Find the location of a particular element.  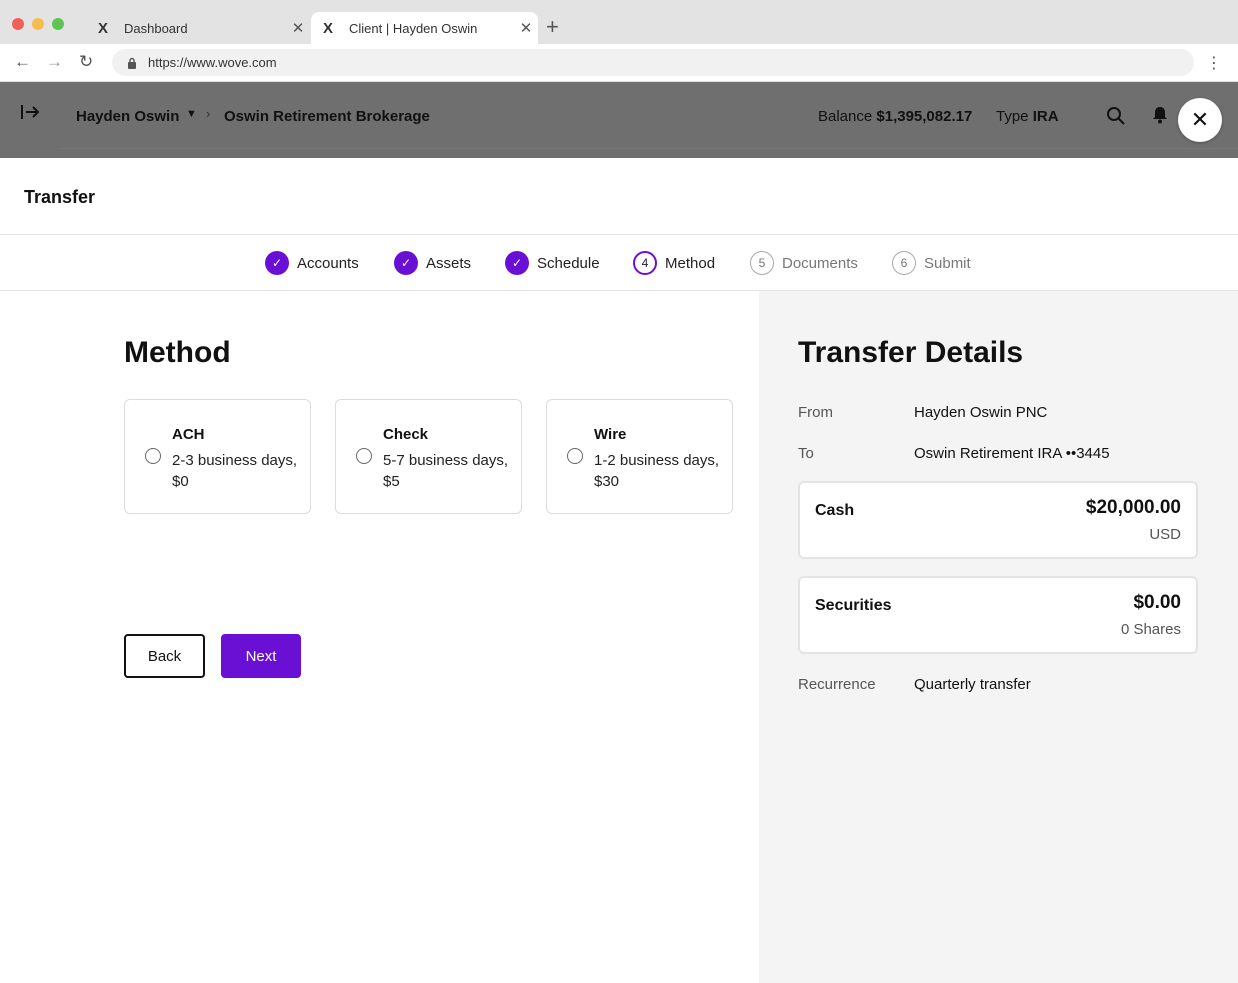

step-label: Schedule is located at coordinates (568, 263).